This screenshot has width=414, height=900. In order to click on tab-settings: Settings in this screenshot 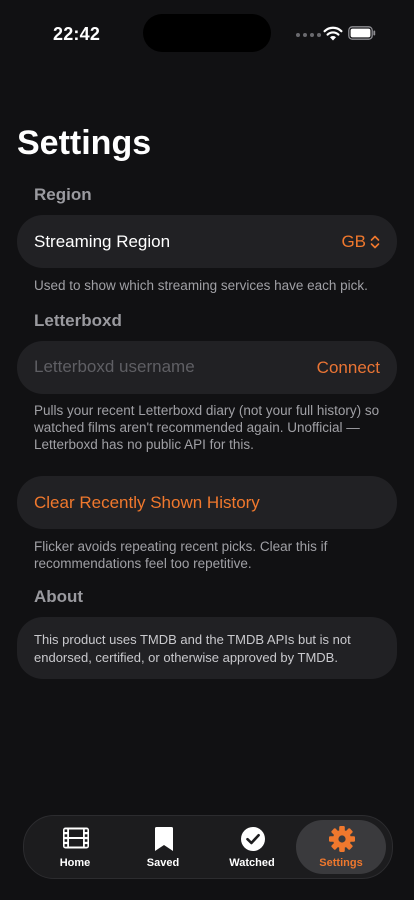, I will do `click(341, 847)`.